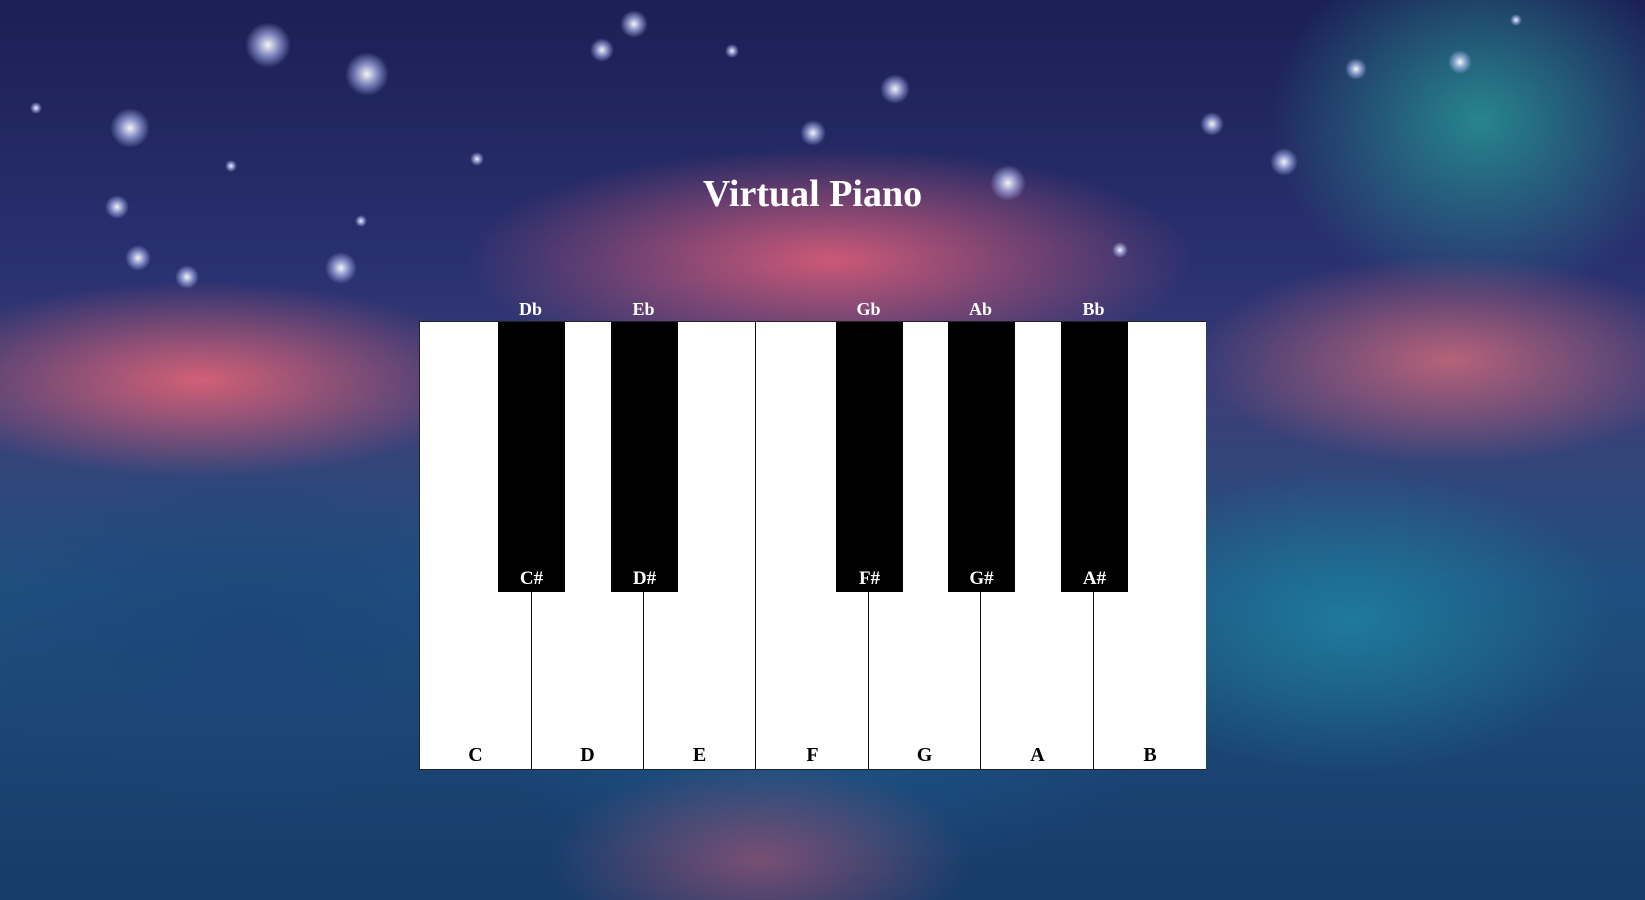 This screenshot has height=900, width=1645. Describe the element at coordinates (530, 309) in the screenshot. I see `flat-label-db: Db` at that location.